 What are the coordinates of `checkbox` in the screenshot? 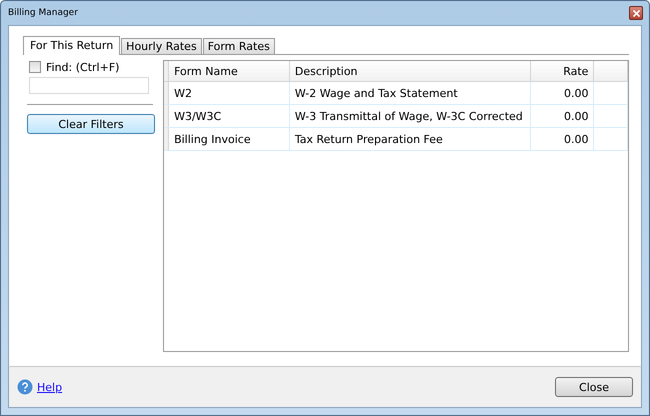 It's located at (35, 67).